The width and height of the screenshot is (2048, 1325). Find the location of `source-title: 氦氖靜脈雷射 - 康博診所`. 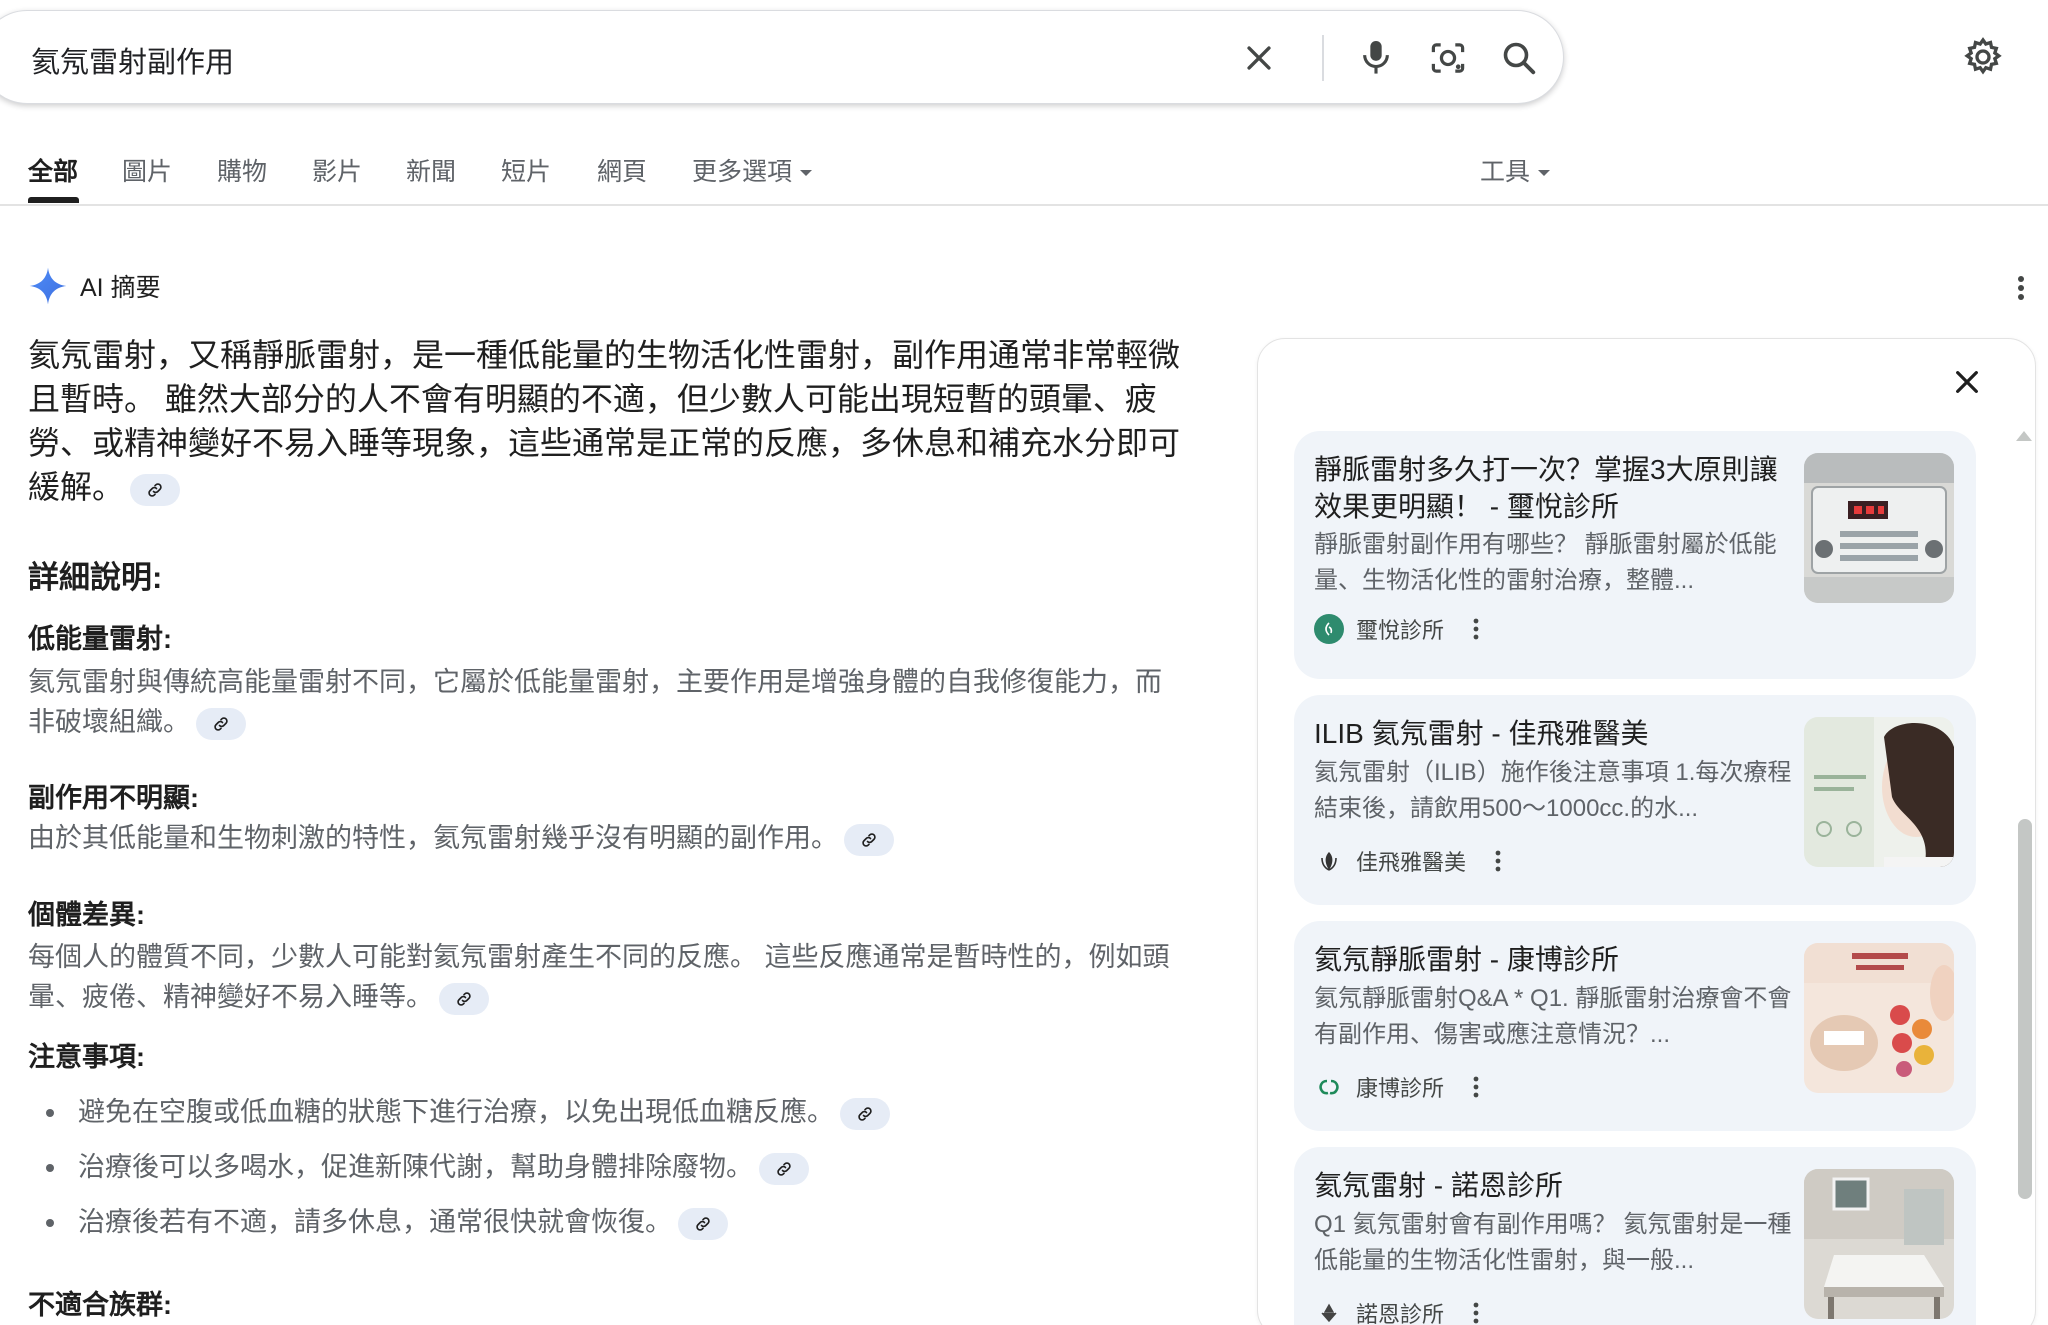

source-title: 氦氖靜脈雷射 - 康博診所 is located at coordinates (1559, 959).